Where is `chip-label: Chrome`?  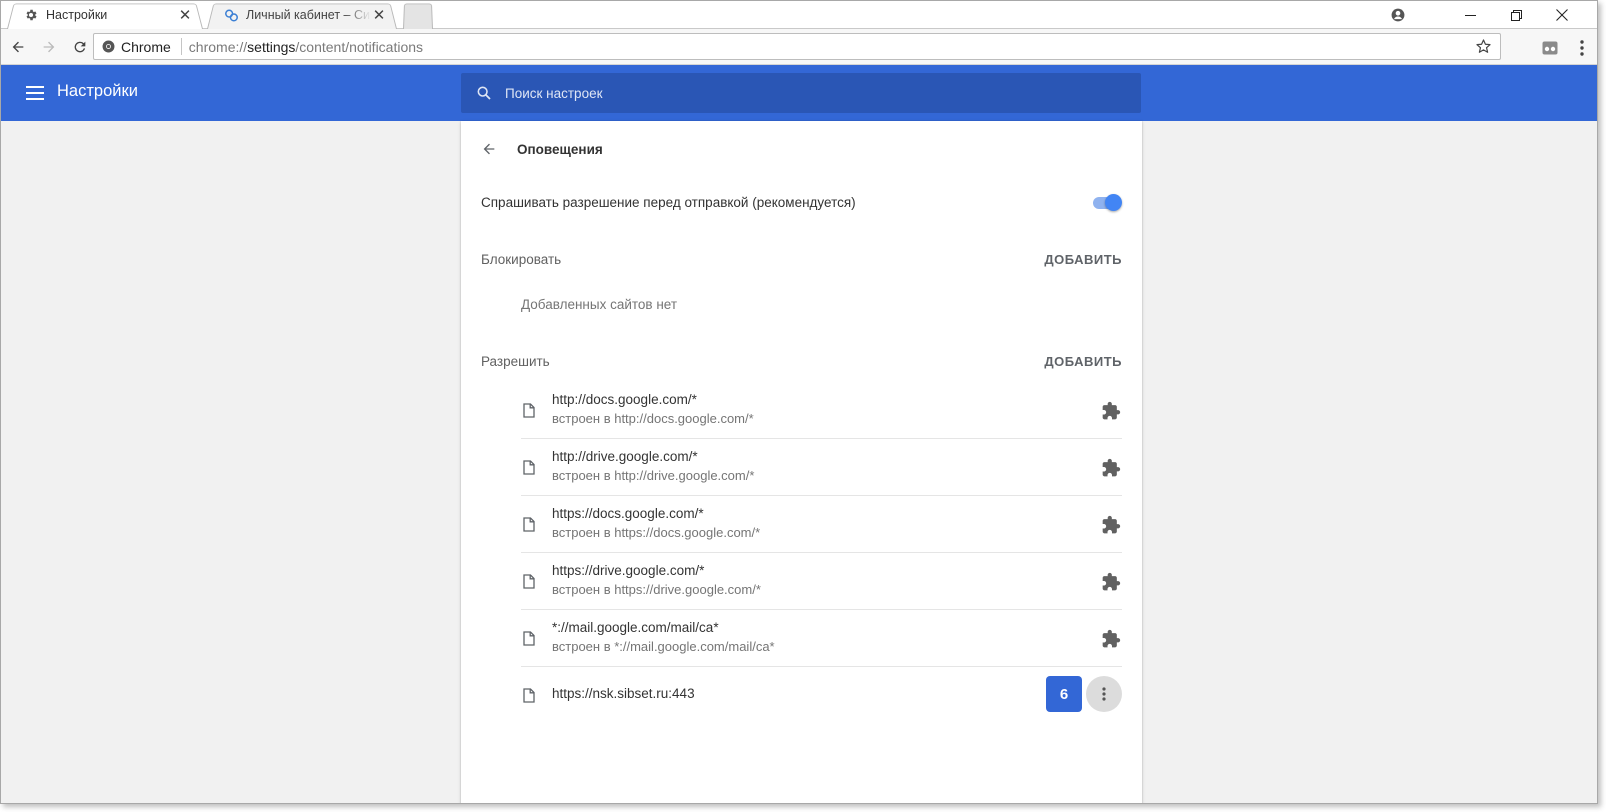 chip-label: Chrome is located at coordinates (146, 46).